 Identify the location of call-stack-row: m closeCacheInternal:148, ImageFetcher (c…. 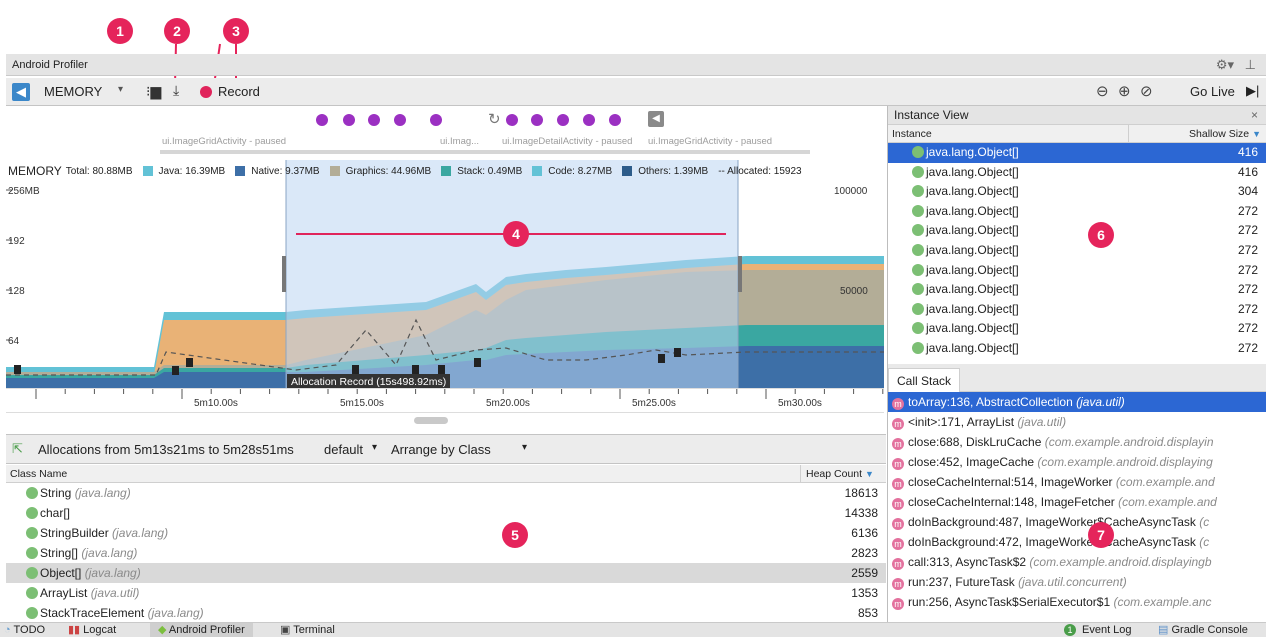
(1077, 502).